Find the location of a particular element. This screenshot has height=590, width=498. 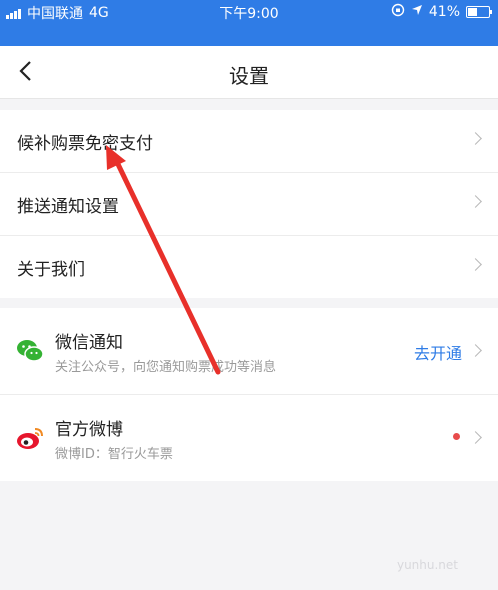

watermark: yunhu.net is located at coordinates (427, 565).